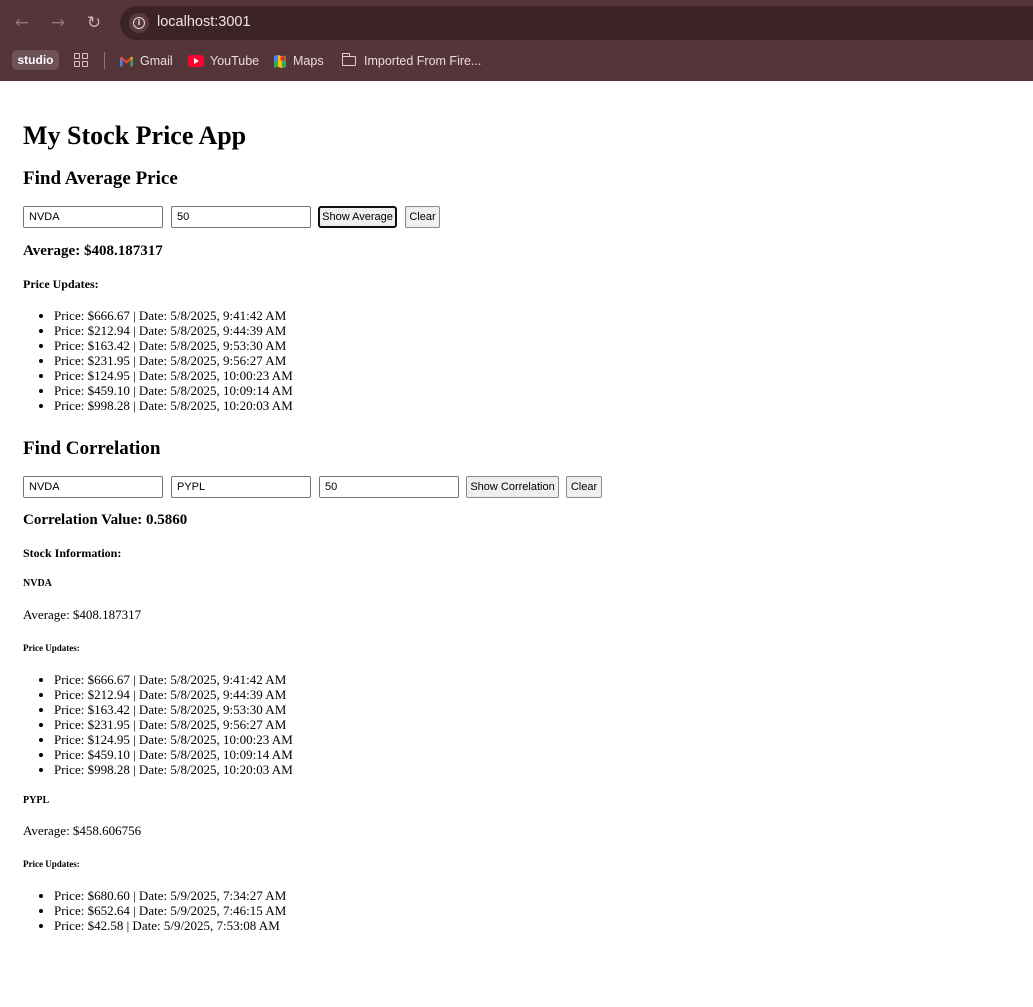 This screenshot has height=1007, width=1033. Describe the element at coordinates (72, 553) in the screenshot. I see `stock-information-heading: Stock Information:` at that location.